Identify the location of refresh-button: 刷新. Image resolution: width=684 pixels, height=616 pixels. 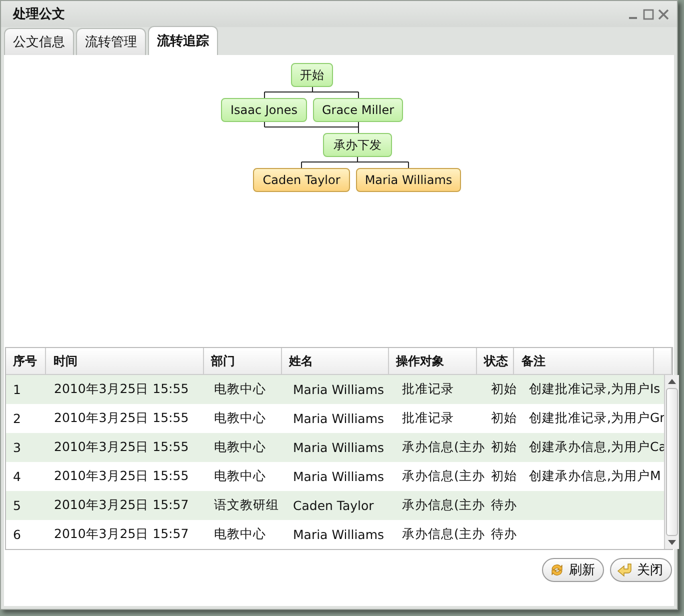
(573, 570).